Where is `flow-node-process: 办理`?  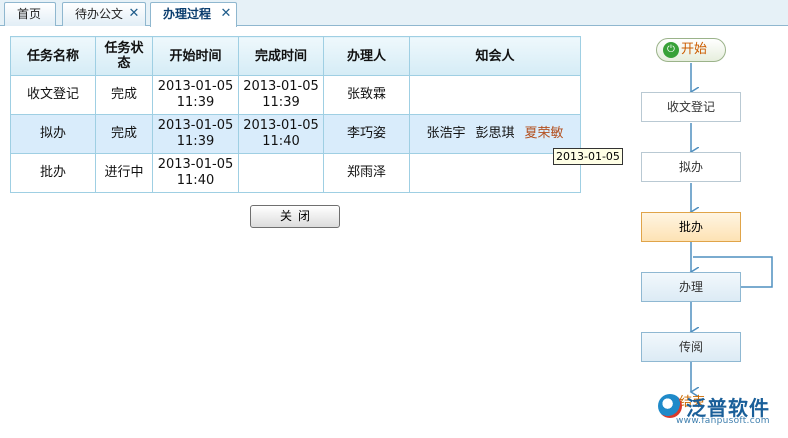 flow-node-process: 办理 is located at coordinates (691, 287).